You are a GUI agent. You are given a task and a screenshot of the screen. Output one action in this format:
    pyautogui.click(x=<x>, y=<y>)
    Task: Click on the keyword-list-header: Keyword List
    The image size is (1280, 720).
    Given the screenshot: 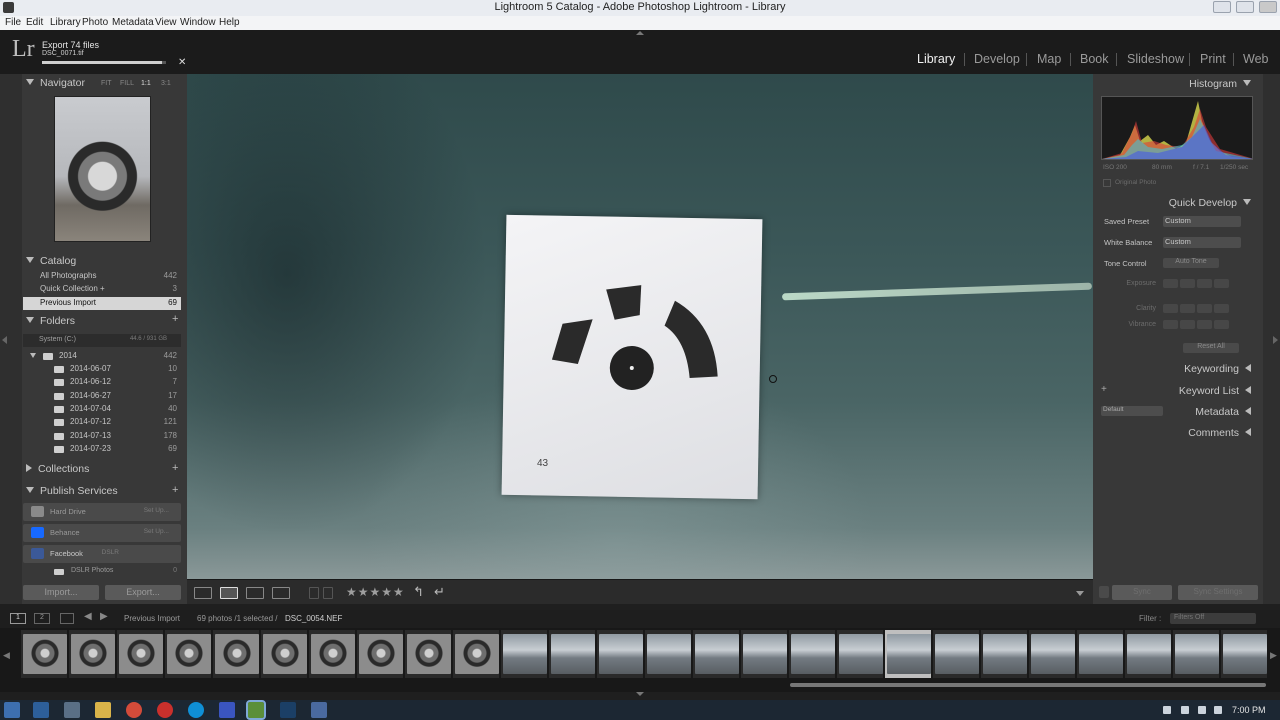 What is the action you would take?
    pyautogui.click(x=1215, y=391)
    